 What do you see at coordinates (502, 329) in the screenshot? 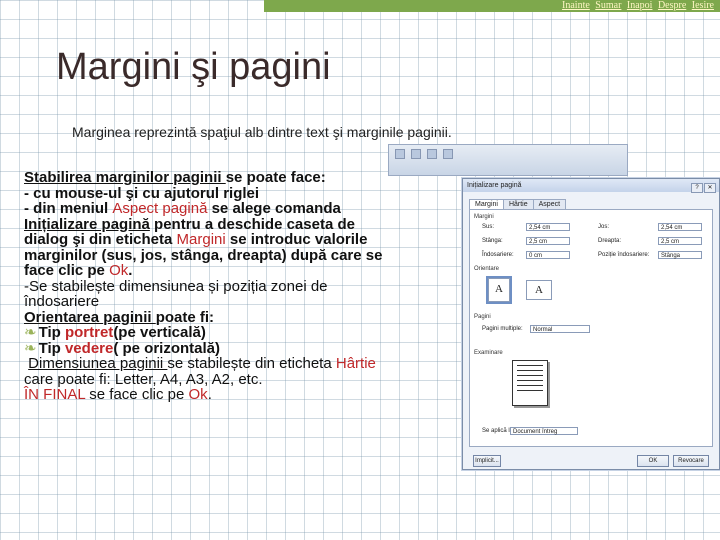
I see `multiple-pages-label: Pagini multiple:` at bounding box center [502, 329].